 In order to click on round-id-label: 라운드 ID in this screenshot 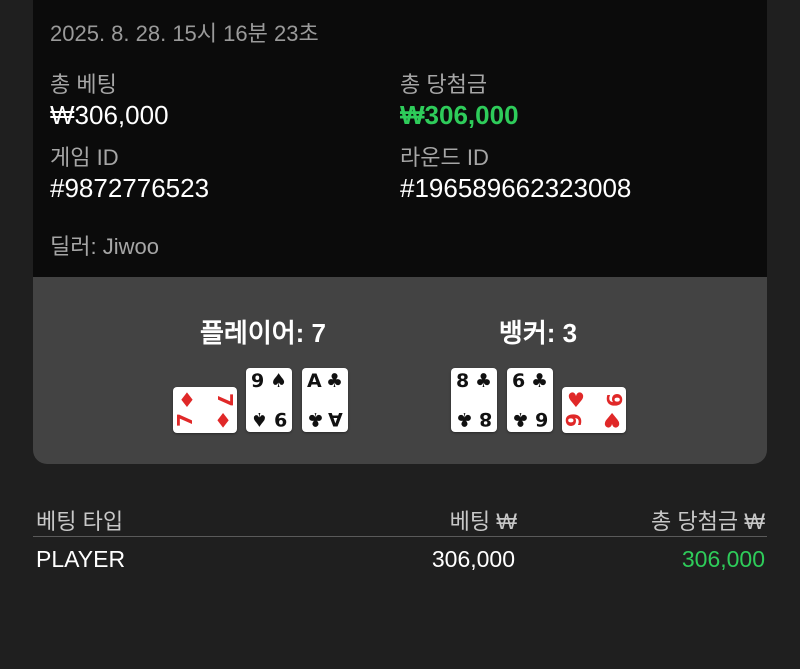, I will do `click(444, 157)`.